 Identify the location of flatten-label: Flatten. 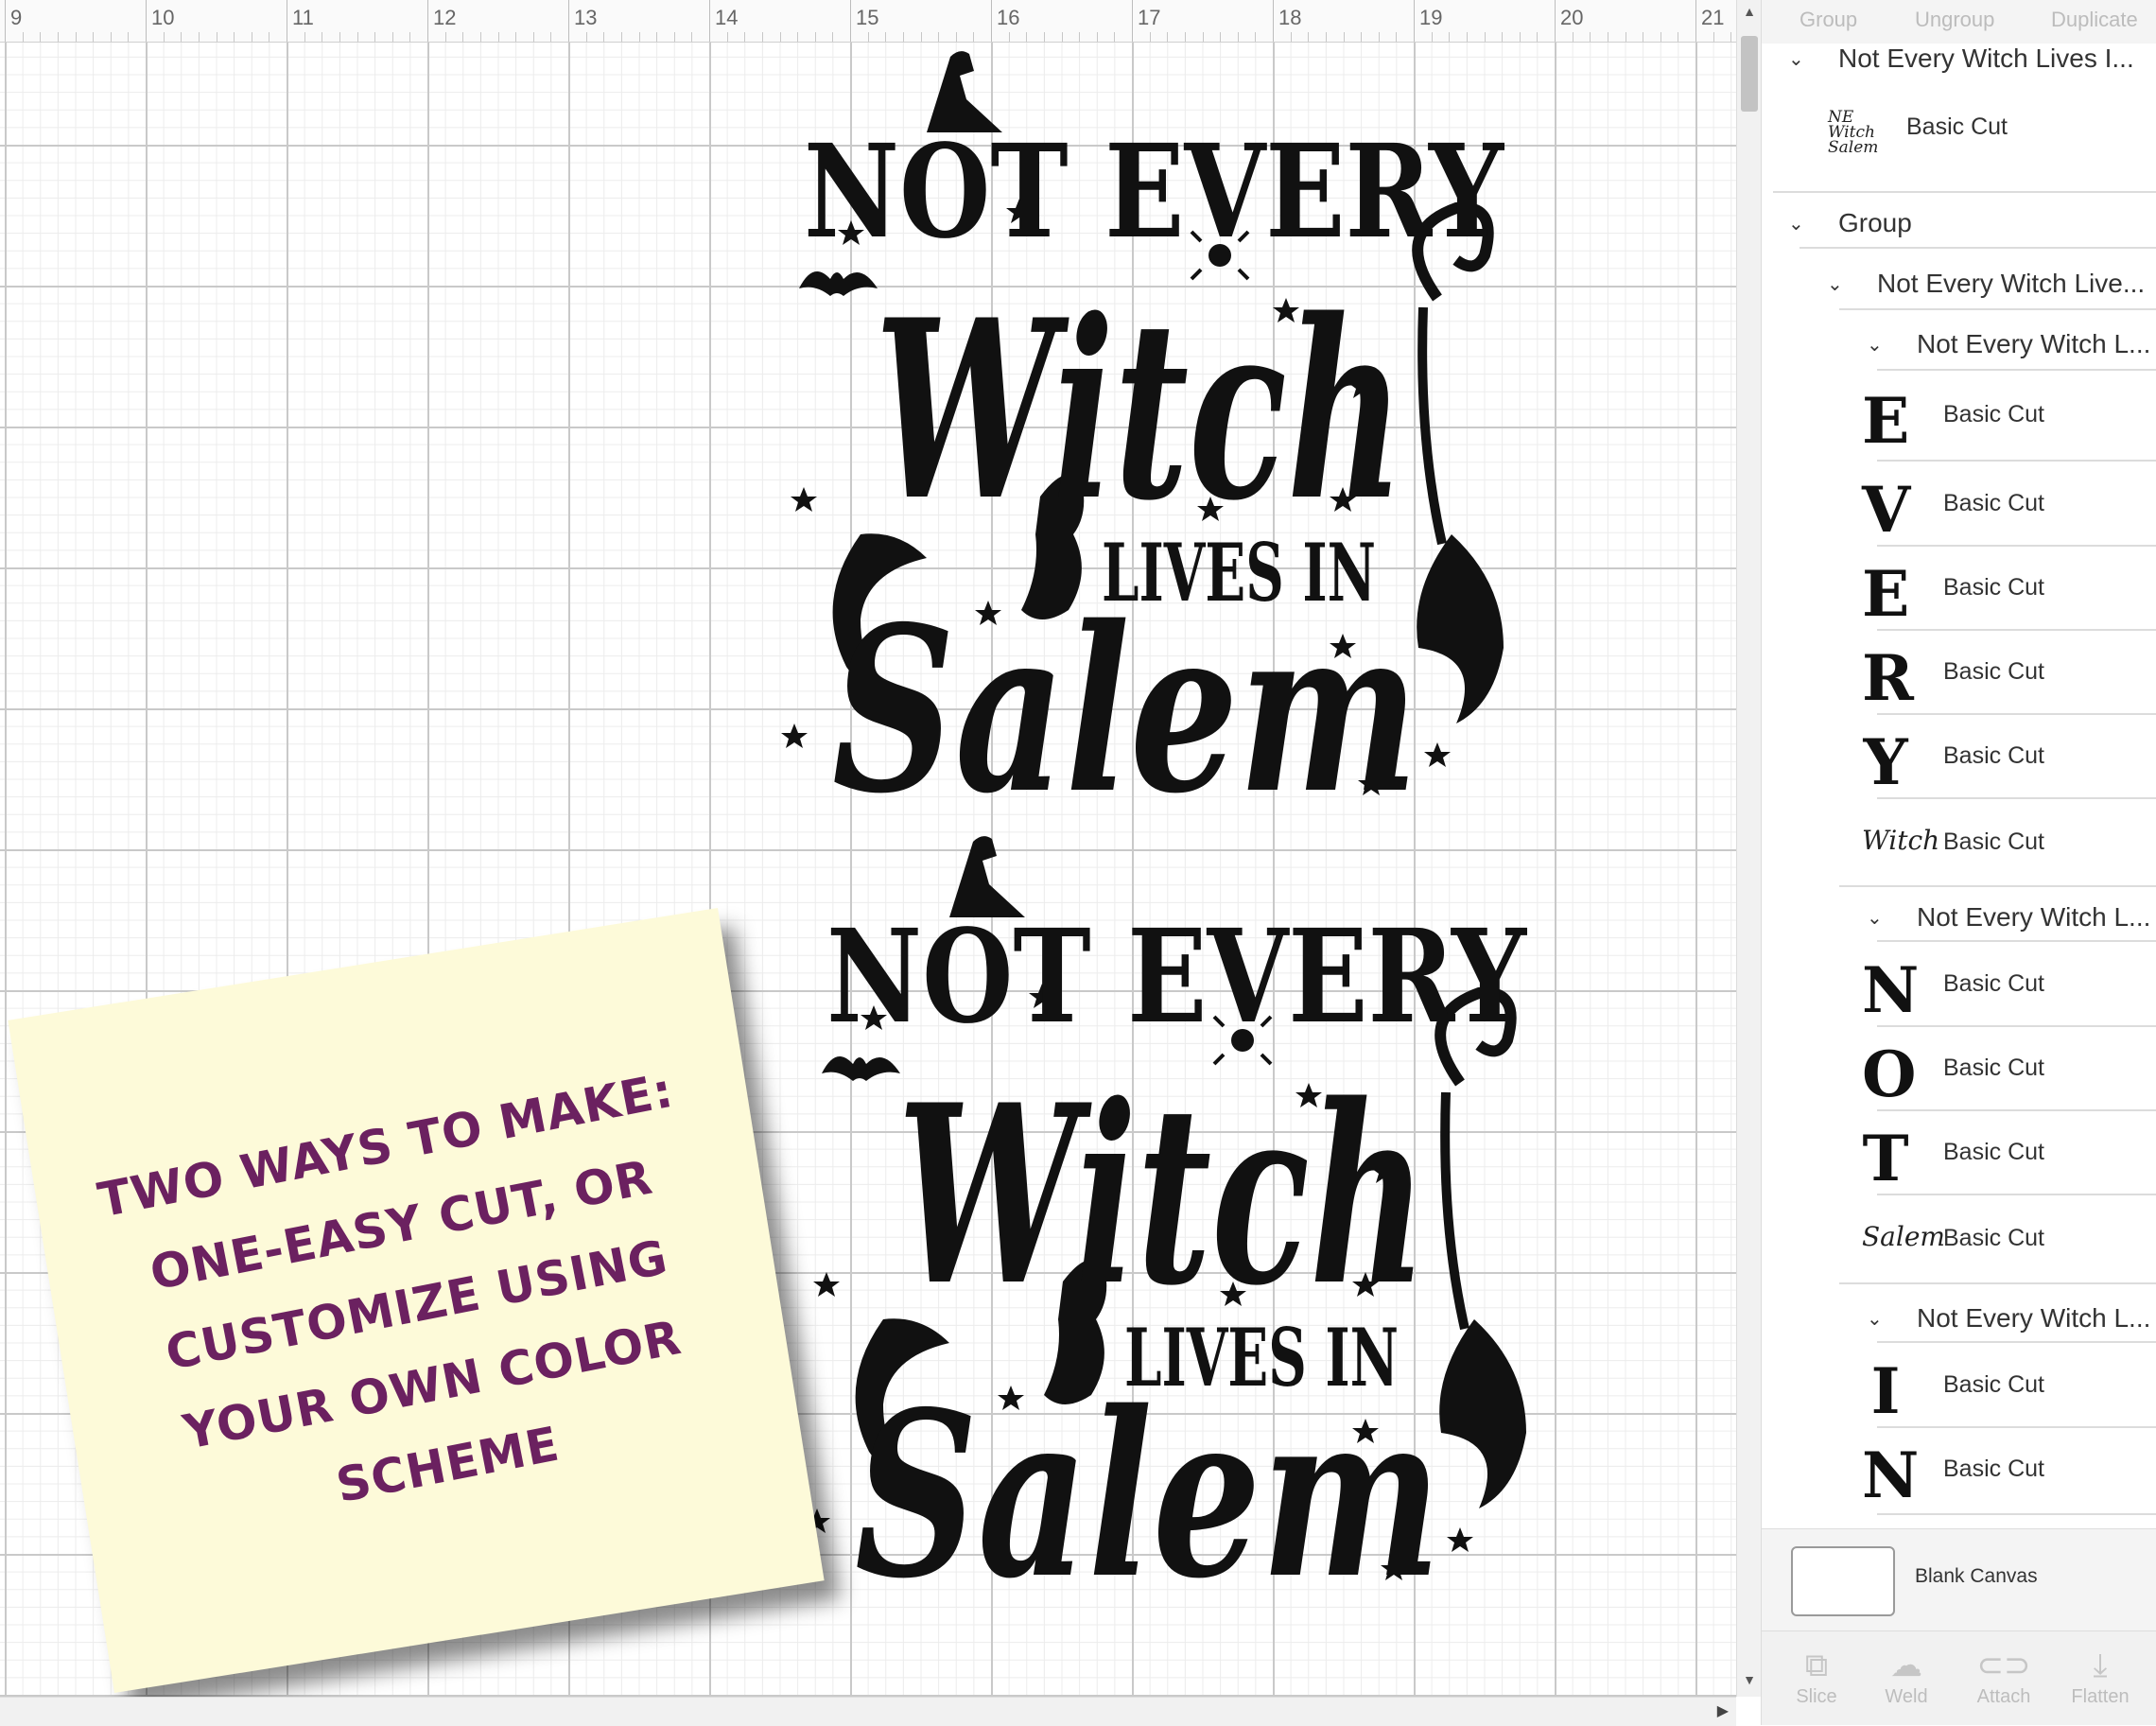
(2100, 1696).